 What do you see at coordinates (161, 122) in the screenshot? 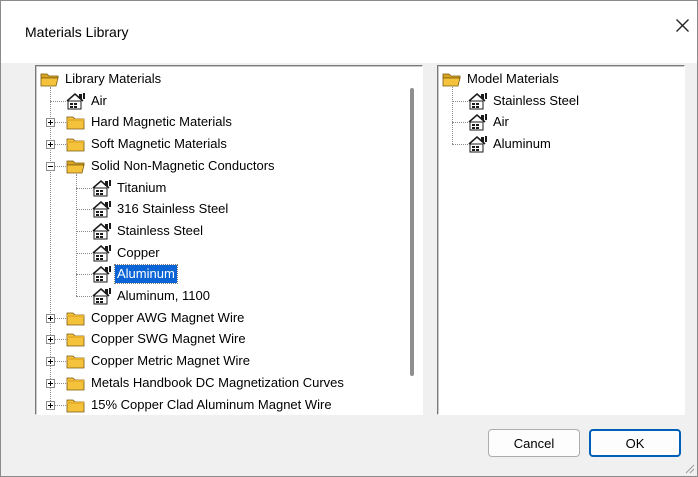
I see `tree-item-label: Hard Magnetic Materials` at bounding box center [161, 122].